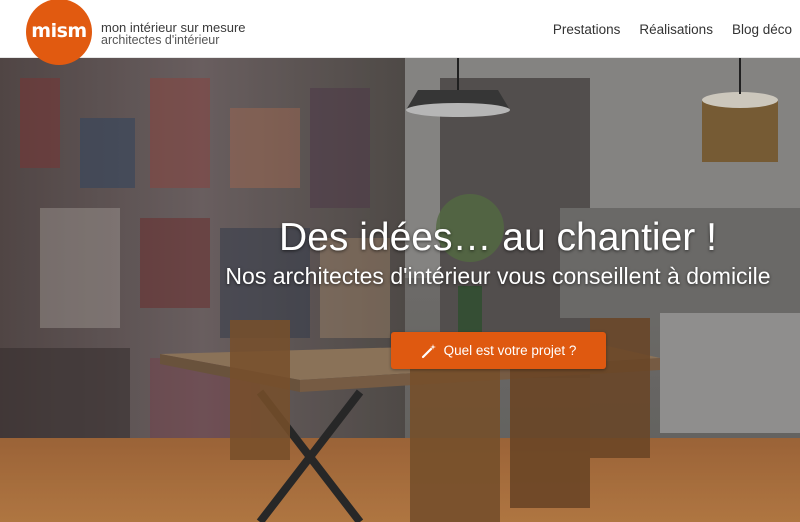  What do you see at coordinates (498, 237) in the screenshot?
I see `hero-title: Des idées… au chantier !` at bounding box center [498, 237].